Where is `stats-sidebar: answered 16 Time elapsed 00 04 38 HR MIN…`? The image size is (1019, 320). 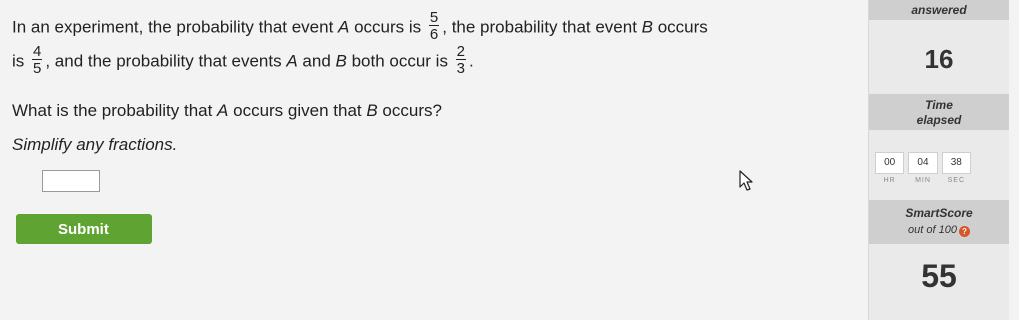
stats-sidebar: answered 16 Time elapsed 00 04 38 HR MIN… is located at coordinates (938, 160).